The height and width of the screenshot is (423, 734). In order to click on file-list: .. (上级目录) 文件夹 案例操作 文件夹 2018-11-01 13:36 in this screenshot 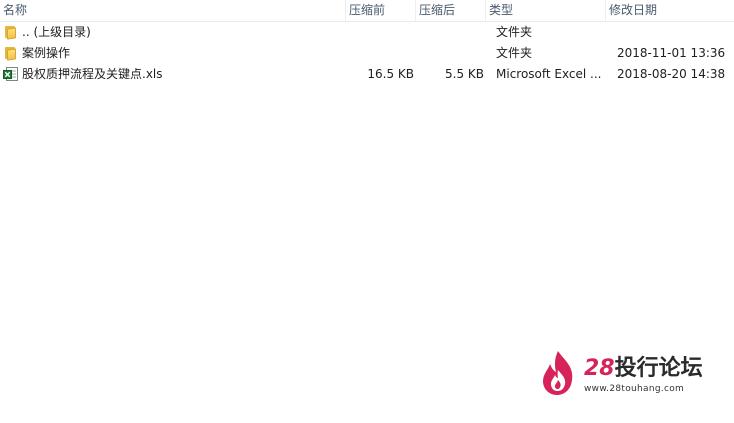, I will do `click(367, 53)`.